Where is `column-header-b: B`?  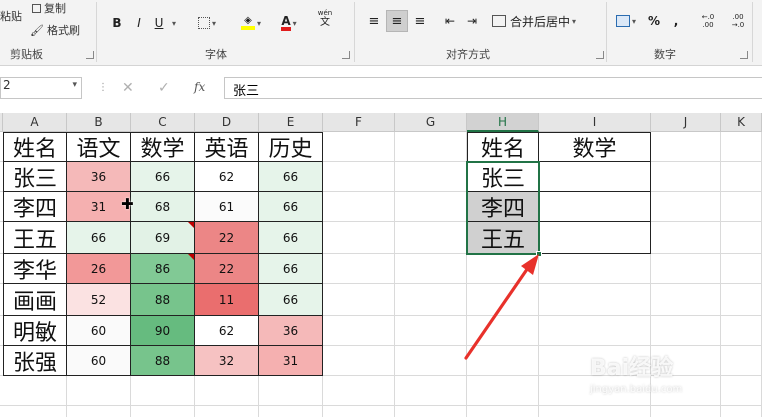 column-header-b: B is located at coordinates (99, 122).